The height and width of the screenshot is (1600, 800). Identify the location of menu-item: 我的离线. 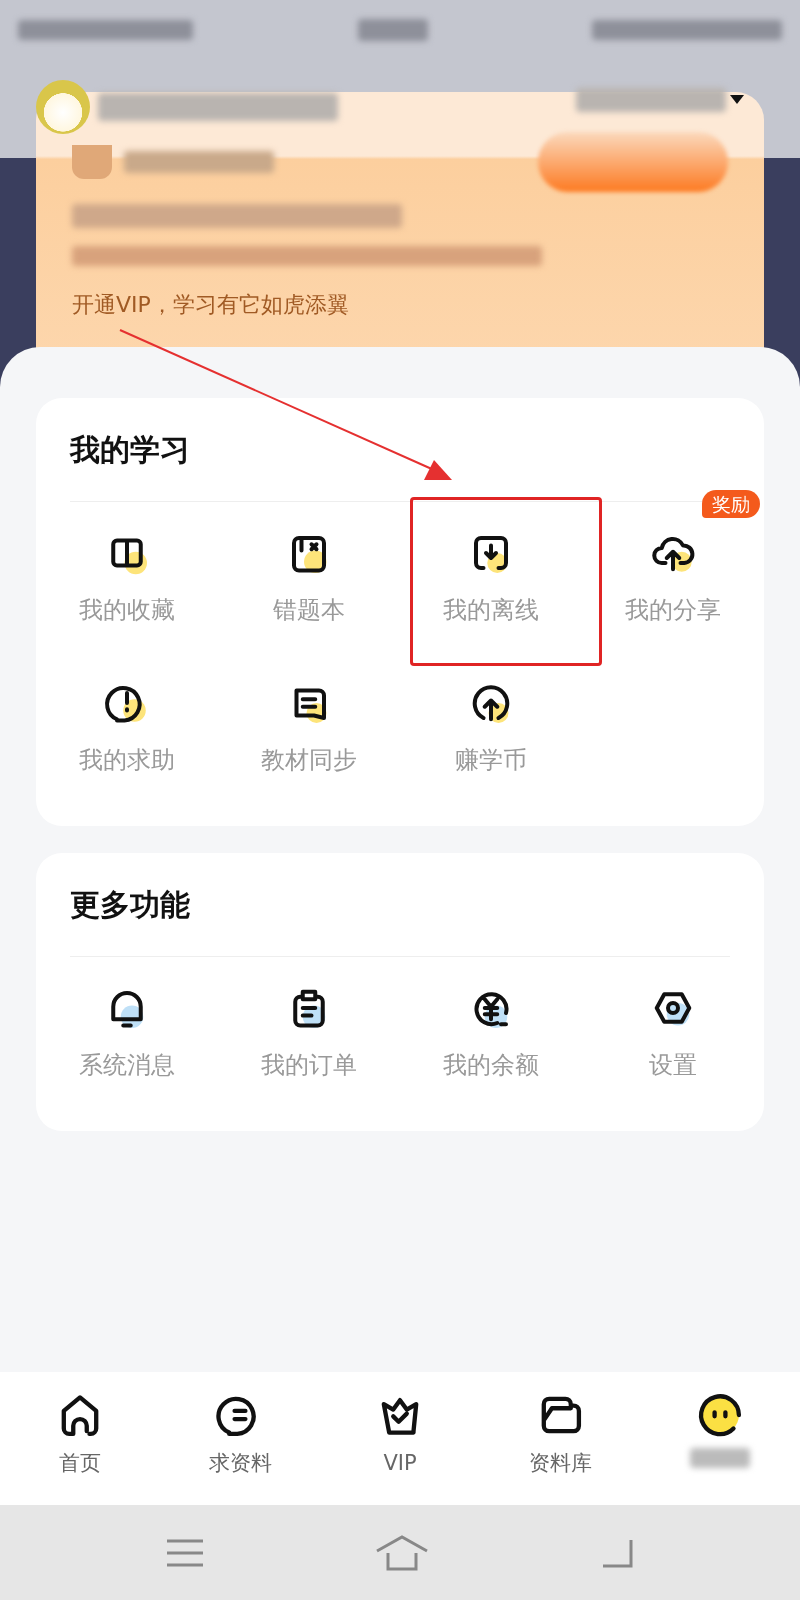
(491, 589).